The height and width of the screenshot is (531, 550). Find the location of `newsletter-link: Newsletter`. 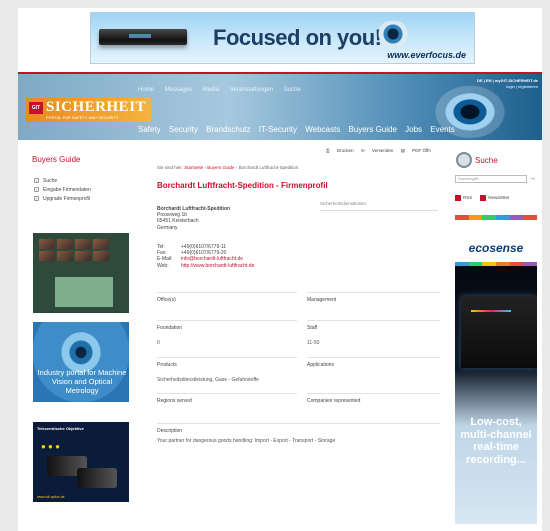

newsletter-link: Newsletter is located at coordinates (495, 198).